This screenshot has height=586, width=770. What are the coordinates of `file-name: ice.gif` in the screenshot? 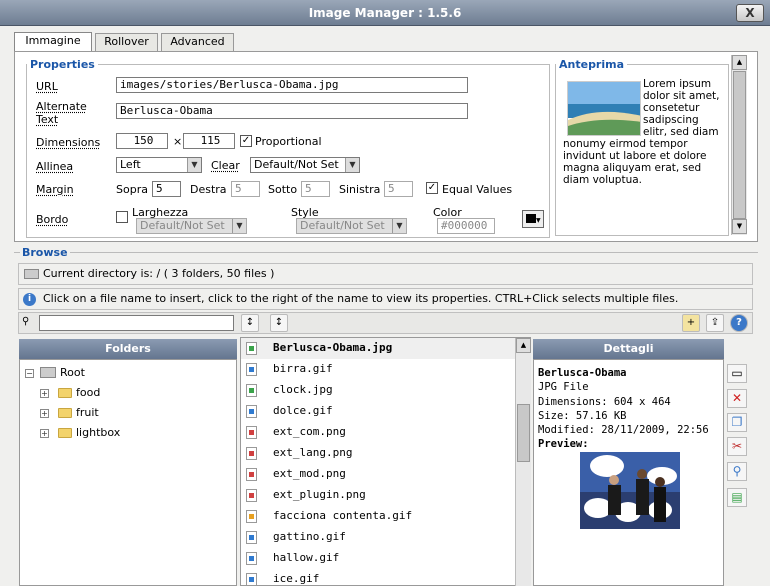 It's located at (296, 577).